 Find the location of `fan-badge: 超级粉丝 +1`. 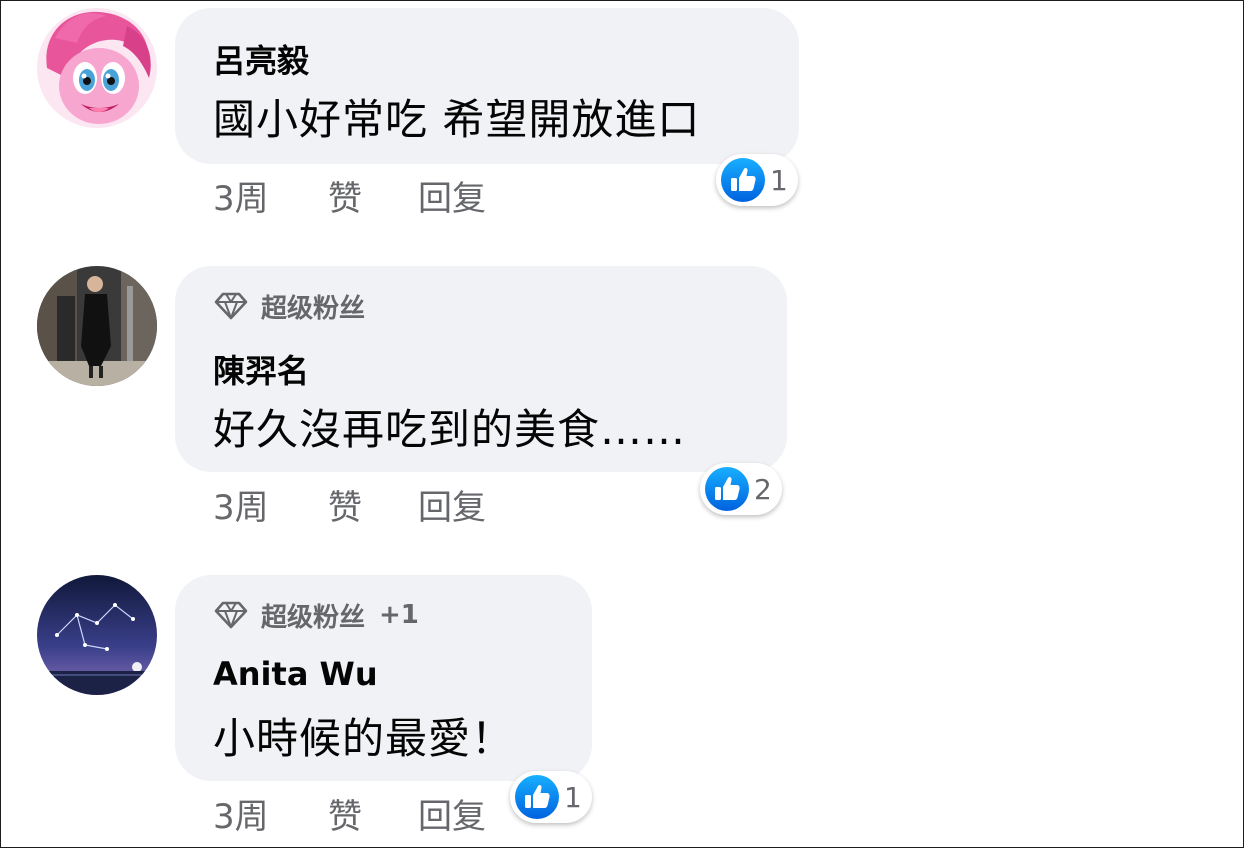

fan-badge: 超级粉丝 +1 is located at coordinates (316, 615).